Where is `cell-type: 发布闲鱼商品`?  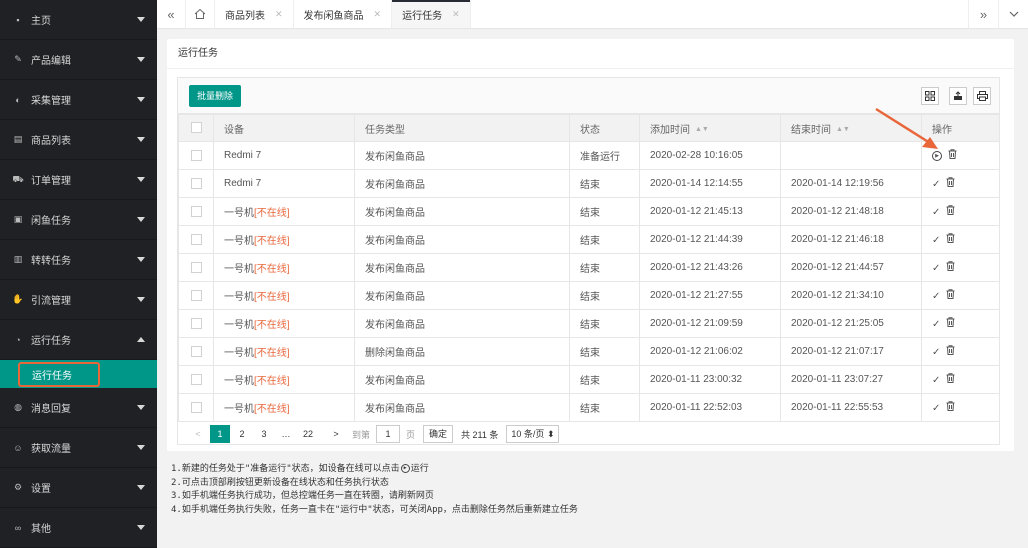 cell-type: 发布闲鱼商品 is located at coordinates (462, 183).